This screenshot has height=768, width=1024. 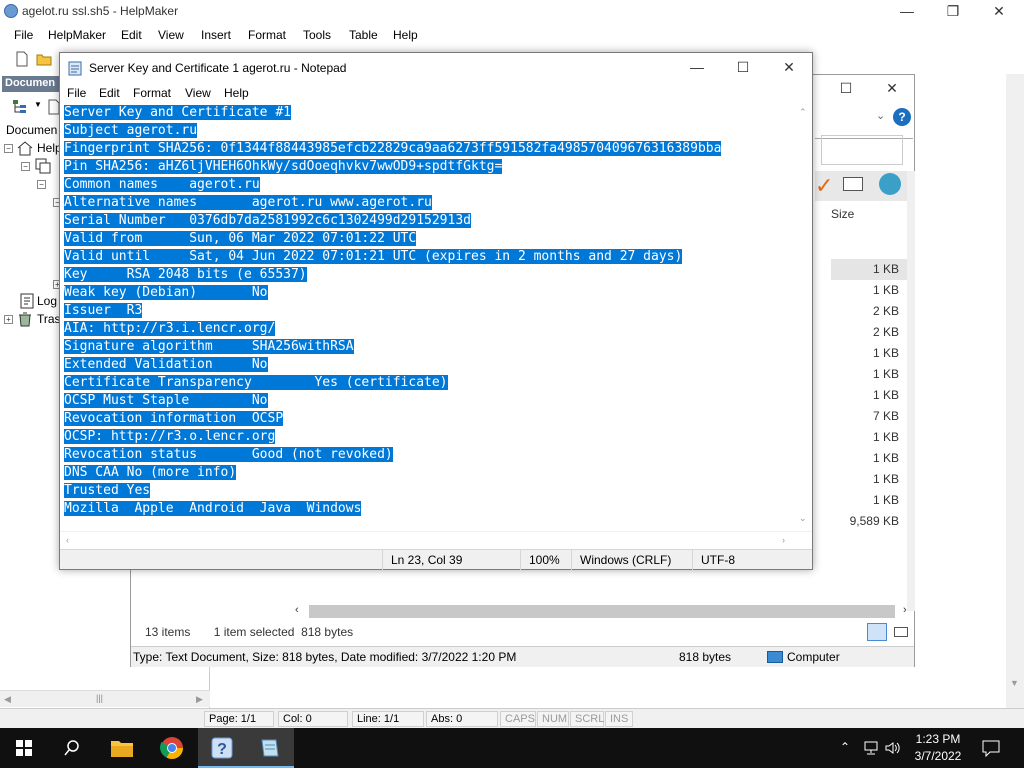 What do you see at coordinates (392, 185) in the screenshot?
I see `text-line: Common names agerot.ru` at bounding box center [392, 185].